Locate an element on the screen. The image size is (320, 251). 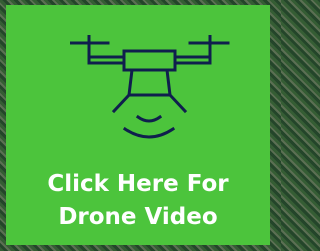
link-text-line-2: Drone Video is located at coordinates (138, 217).